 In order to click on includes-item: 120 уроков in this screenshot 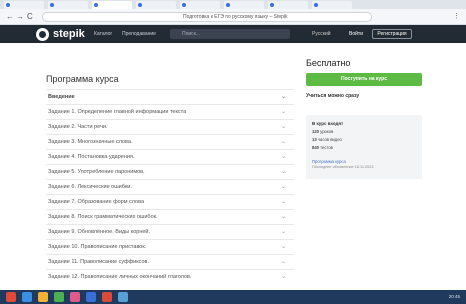, I will do `click(323, 131)`.